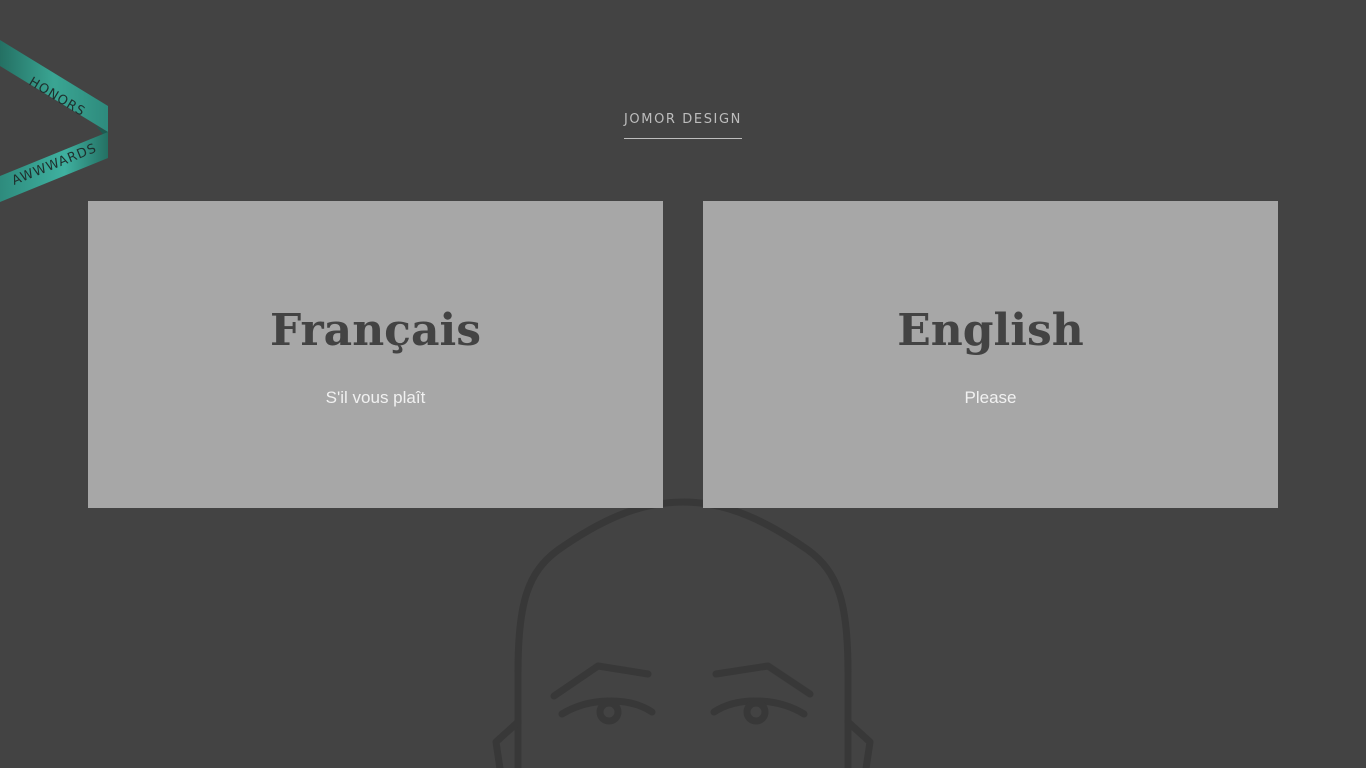 The height and width of the screenshot is (768, 1366). What do you see at coordinates (375, 397) in the screenshot?
I see `language-subtitle-french: S'il vous plaît` at bounding box center [375, 397].